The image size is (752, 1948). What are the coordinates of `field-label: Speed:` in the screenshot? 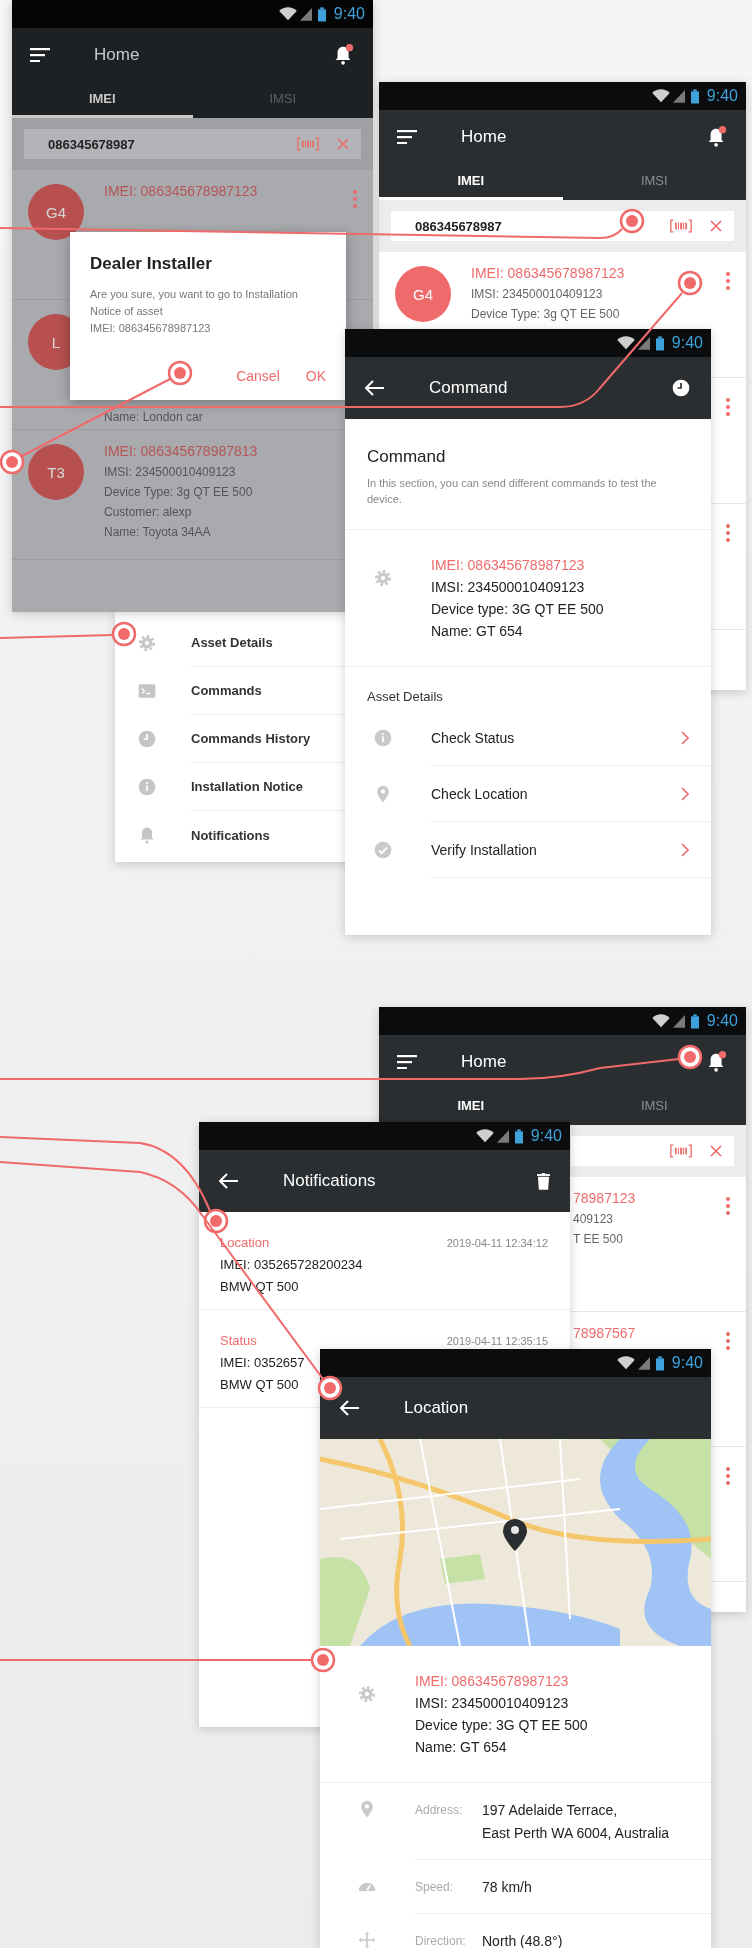 It's located at (435, 1887).